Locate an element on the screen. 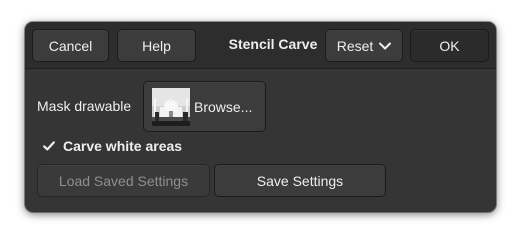 This screenshot has width=521, height=242. load-saved-settings-label: Load Saved Settings is located at coordinates (123, 180).